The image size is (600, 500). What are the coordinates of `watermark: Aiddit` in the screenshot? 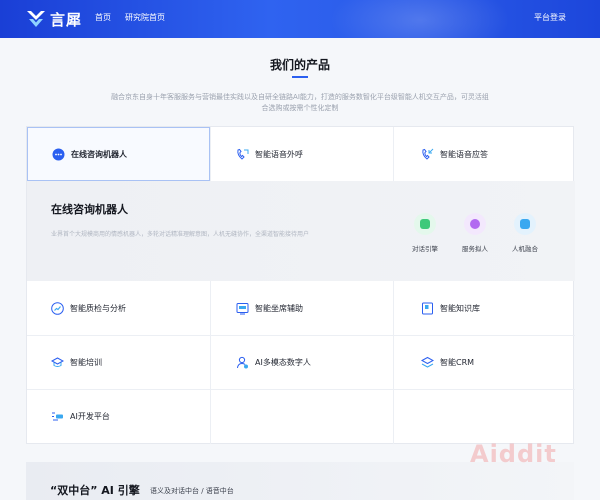 It's located at (513, 454).